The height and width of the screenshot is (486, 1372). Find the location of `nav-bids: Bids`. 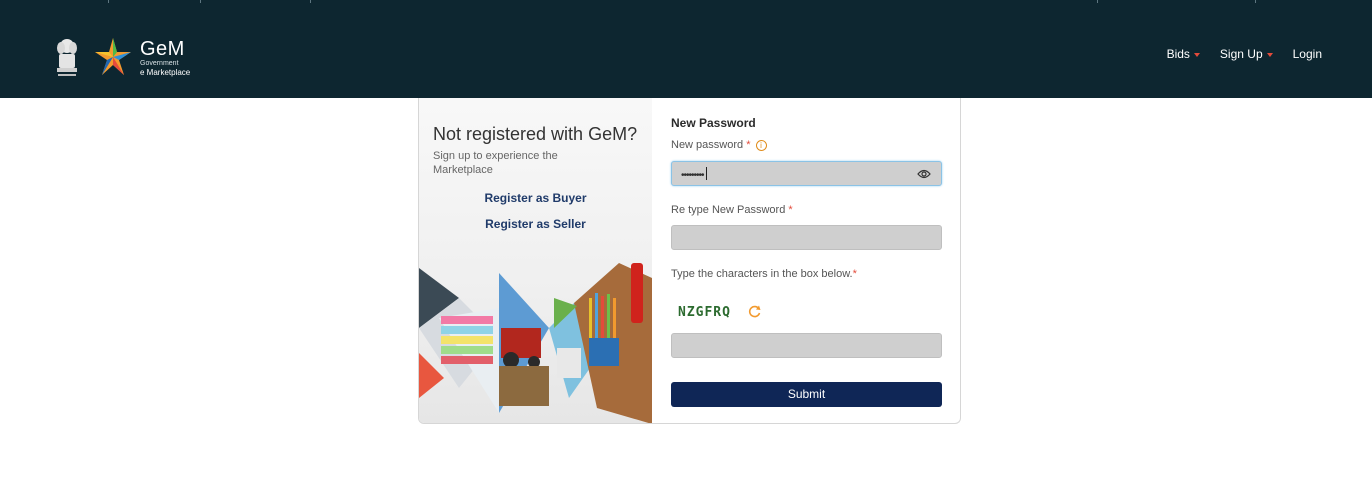

nav-bids: Bids is located at coordinates (1183, 54).